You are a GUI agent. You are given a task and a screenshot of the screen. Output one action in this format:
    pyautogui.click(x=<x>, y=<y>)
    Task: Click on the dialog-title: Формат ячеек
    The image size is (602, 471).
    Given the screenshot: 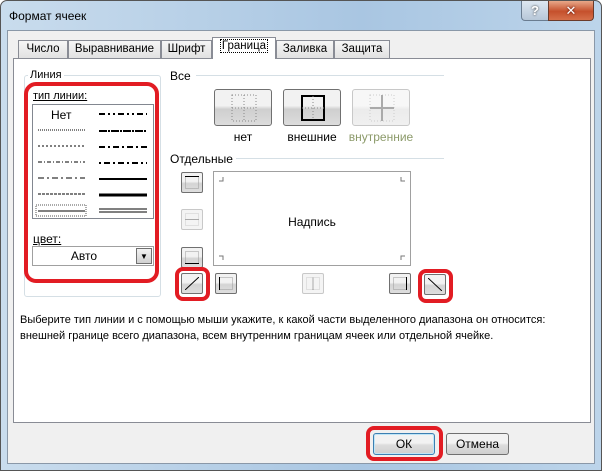 What is the action you would take?
    pyautogui.click(x=48, y=16)
    